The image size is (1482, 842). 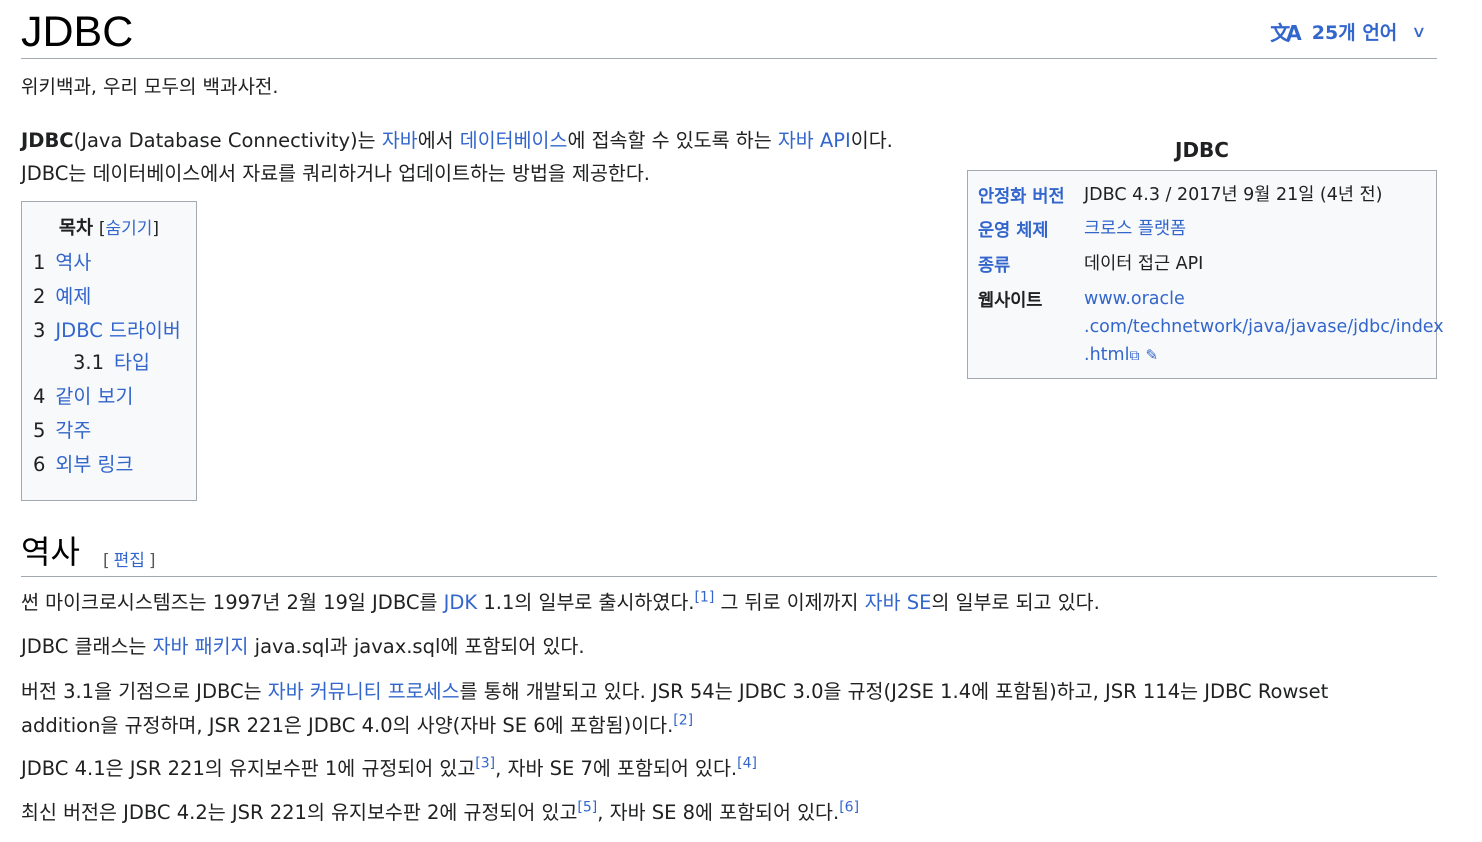 What do you see at coordinates (789, 602) in the screenshot?
I see `para-text: 그 뒤로 이제까지` at bounding box center [789, 602].